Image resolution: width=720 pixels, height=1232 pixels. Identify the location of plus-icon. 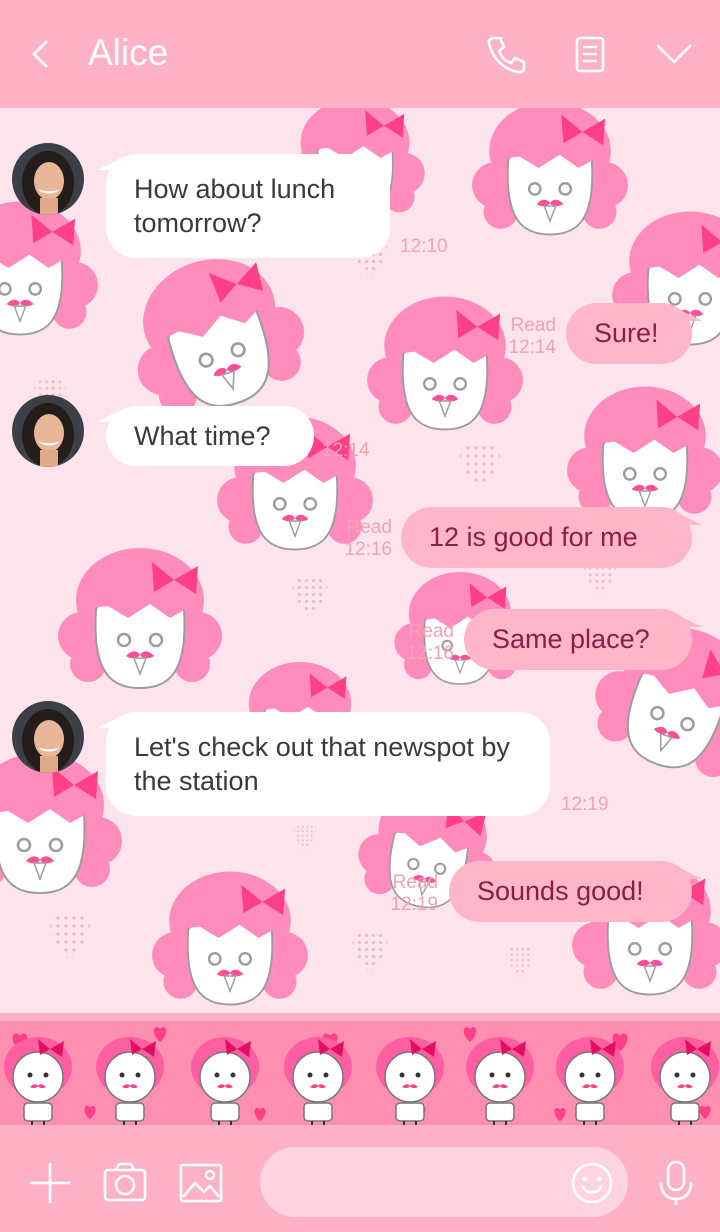
(50, 1183).